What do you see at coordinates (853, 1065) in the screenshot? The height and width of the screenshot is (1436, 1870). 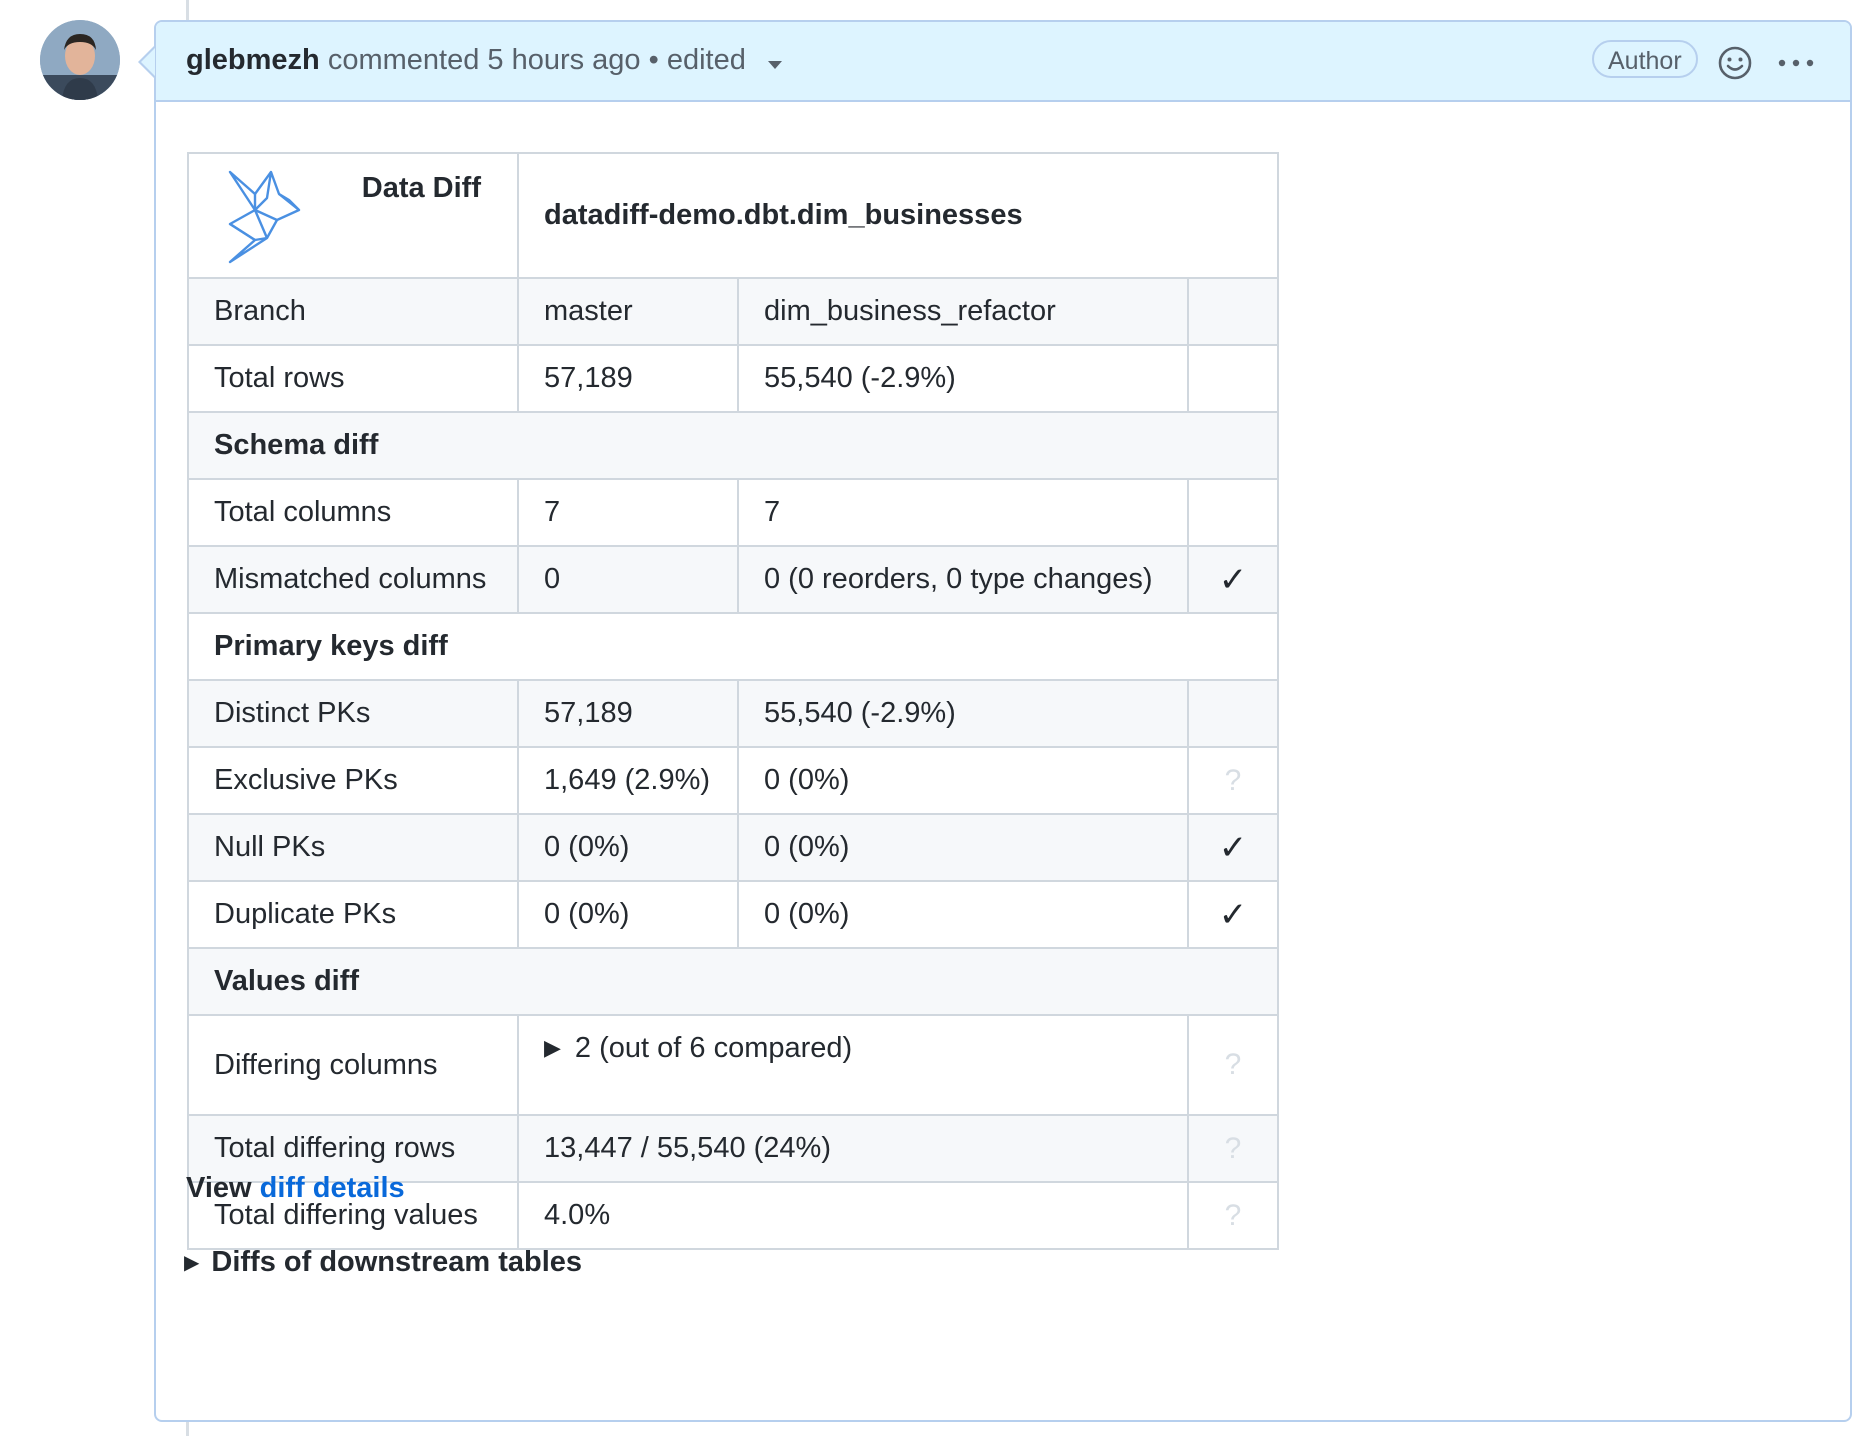 I see `differing-columns-details: ▶ 2 (out of 6 compared)` at bounding box center [853, 1065].